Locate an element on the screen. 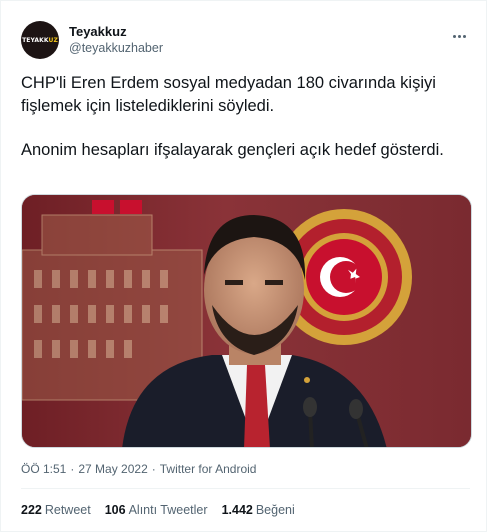 Image resolution: width=487 pixels, height=532 pixels. flag-graphic is located at coordinates (103, 207).